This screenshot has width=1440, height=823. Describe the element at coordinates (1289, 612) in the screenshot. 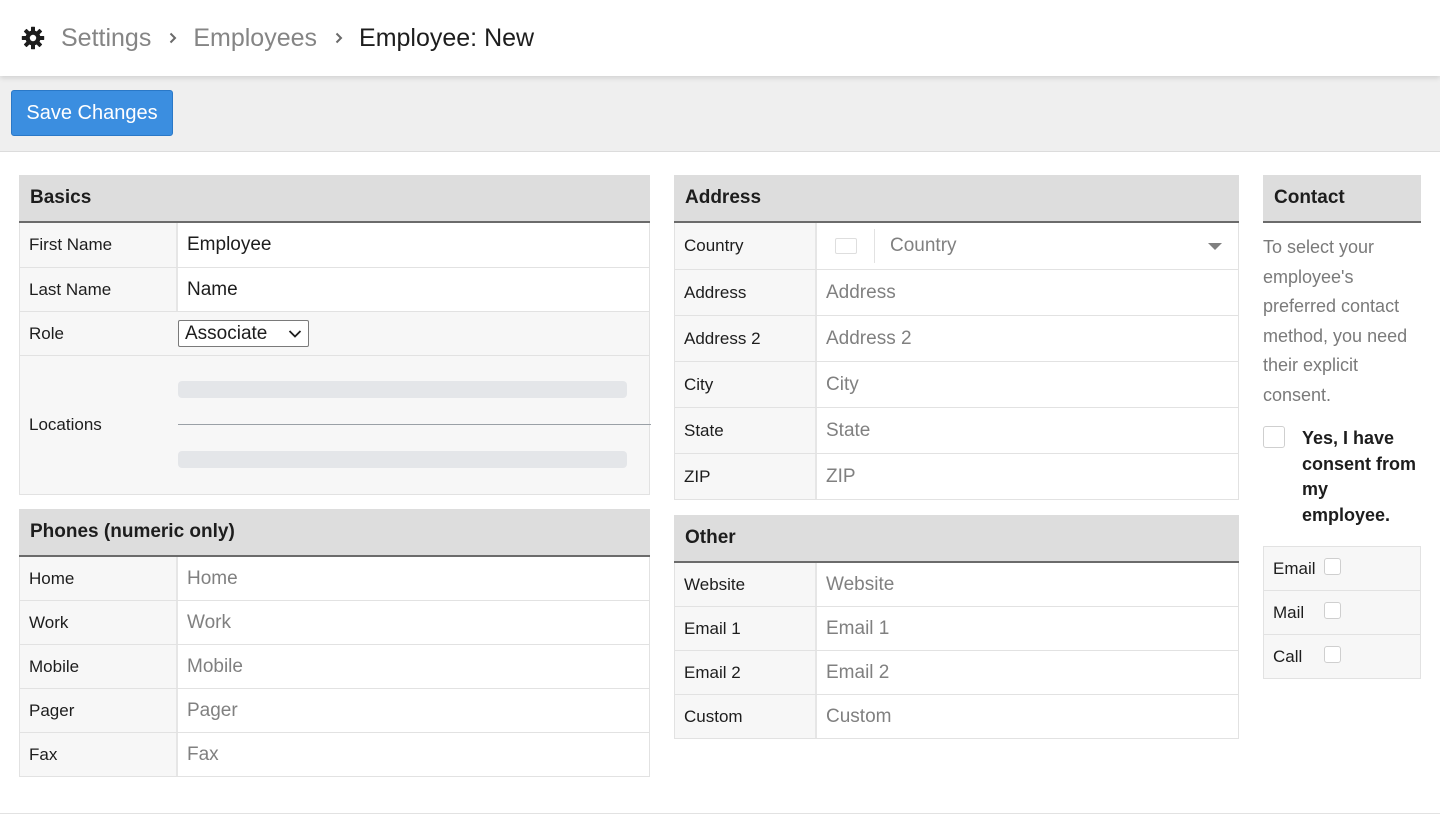

I see `contact-method-label: Mail` at that location.